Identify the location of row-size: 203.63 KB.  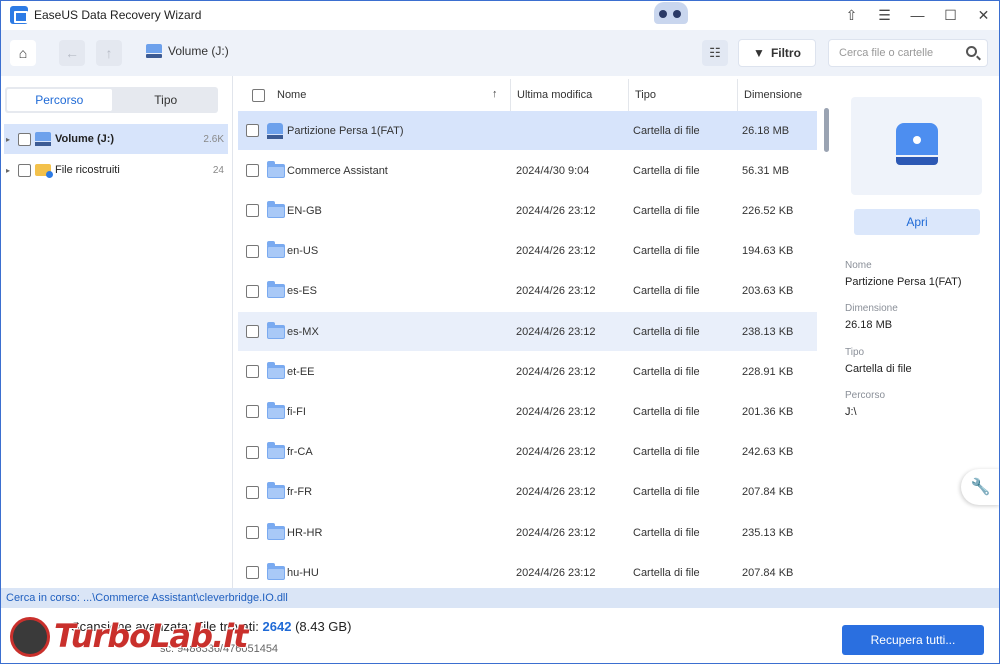
(768, 291).